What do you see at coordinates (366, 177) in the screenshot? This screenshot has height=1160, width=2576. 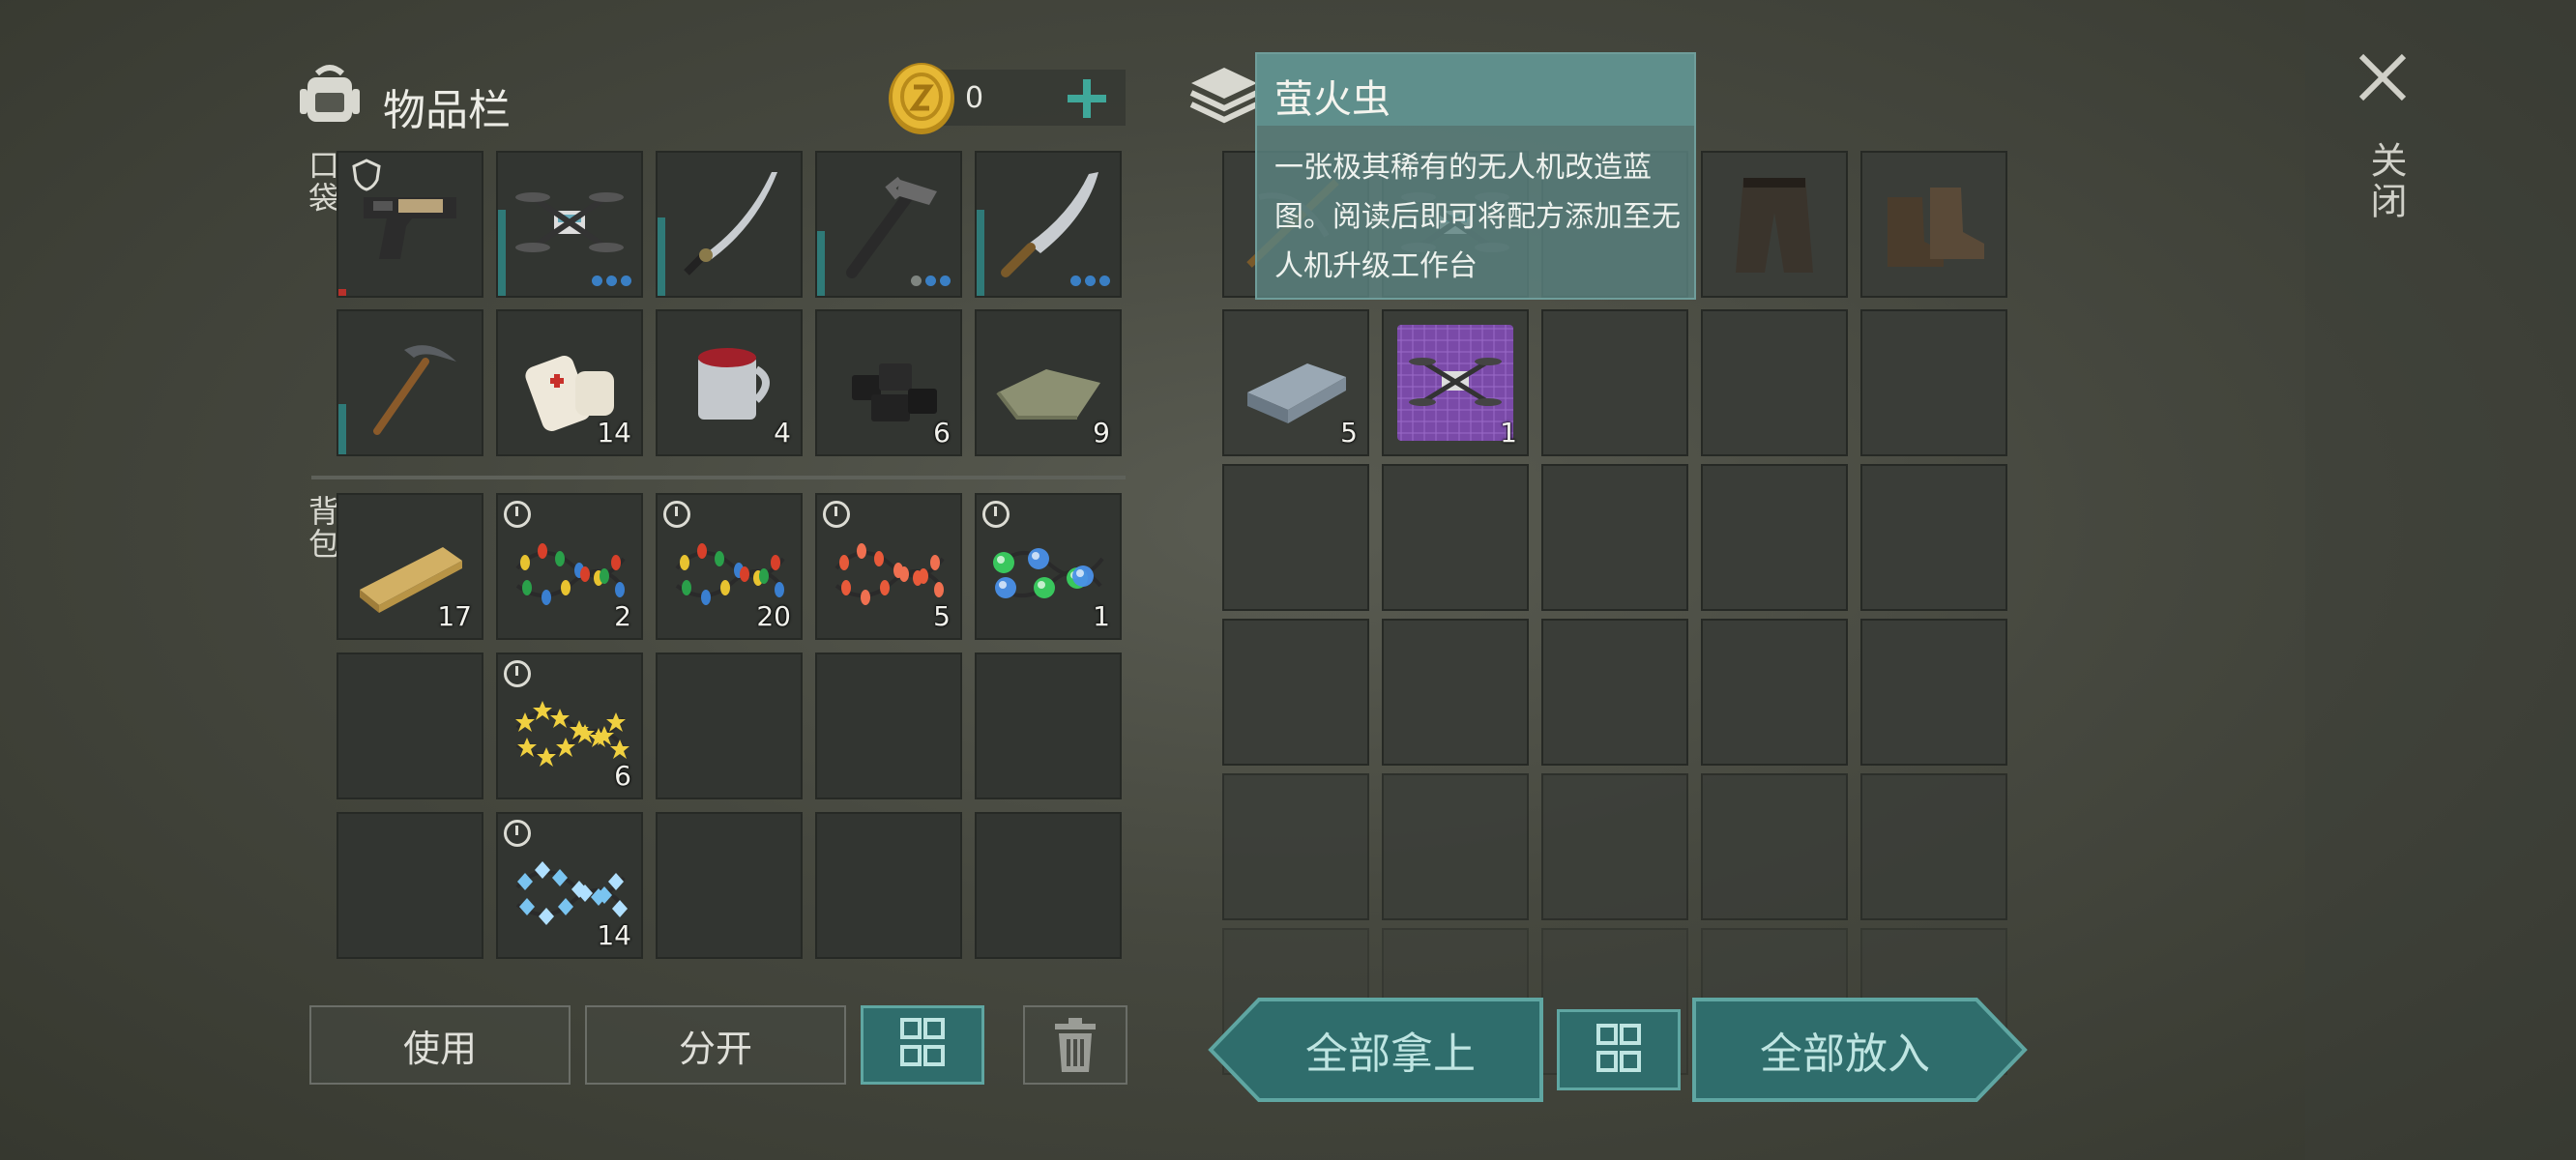 I see `armor-icon` at bounding box center [366, 177].